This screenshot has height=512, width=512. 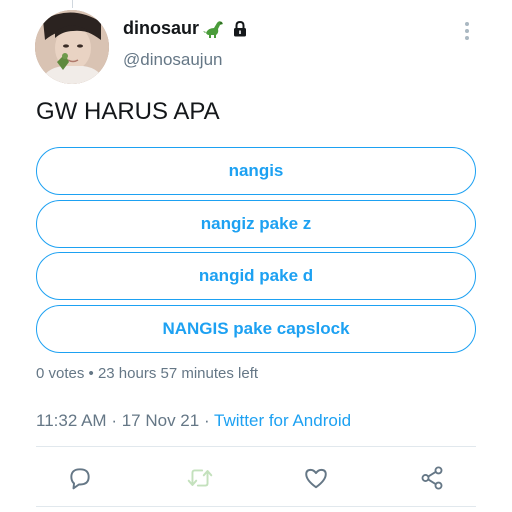 I want to click on lock-icon, so click(x=240, y=28).